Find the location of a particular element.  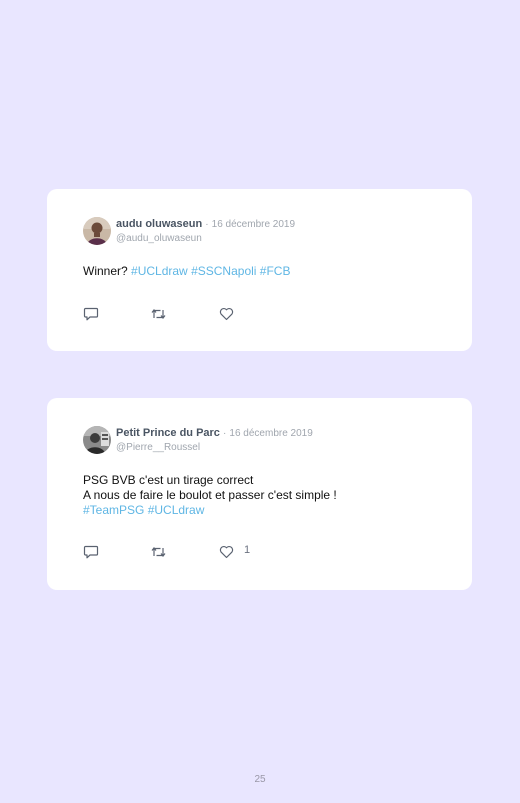

name-line: Petit Prince du Parc · 16 décembre 2019 is located at coordinates (214, 433).